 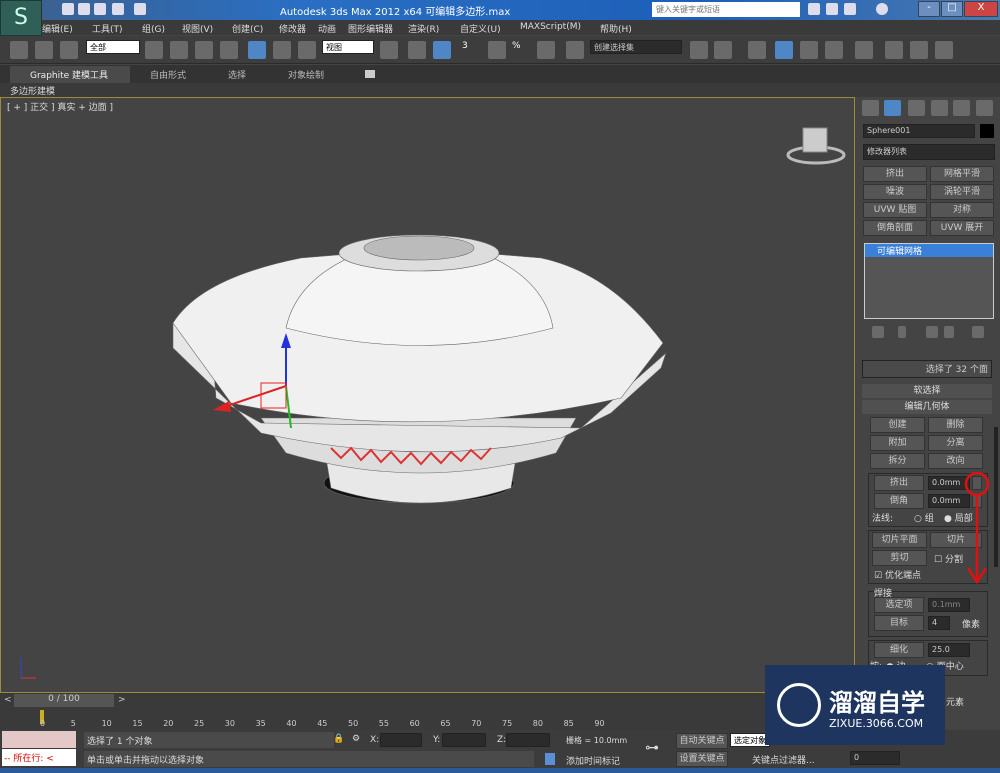 I want to click on graphite-toggle-icon, so click(x=784, y=50).